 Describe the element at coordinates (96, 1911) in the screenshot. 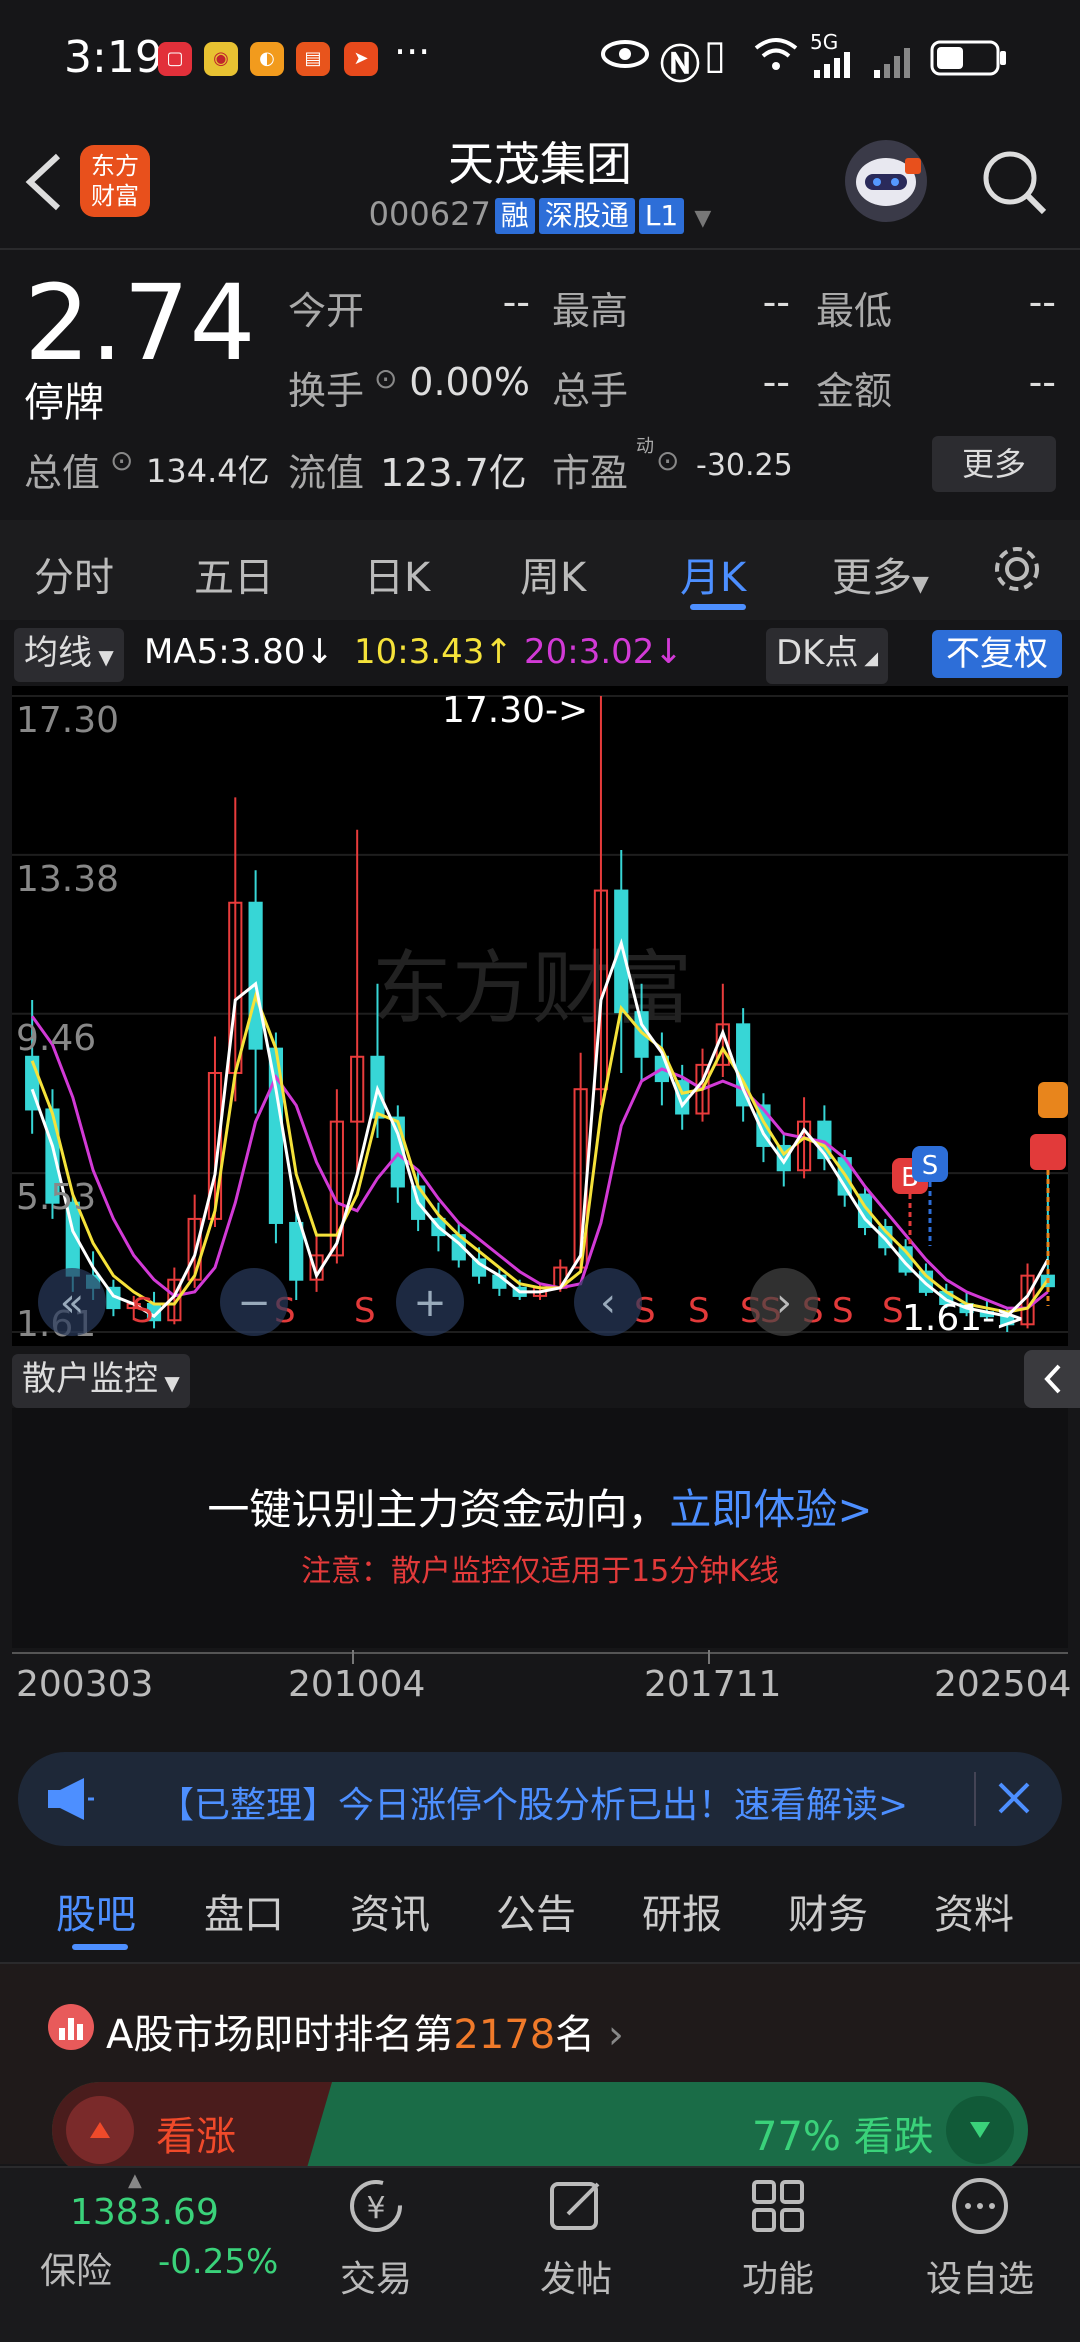

I see `tab-forum: 股吧` at that location.